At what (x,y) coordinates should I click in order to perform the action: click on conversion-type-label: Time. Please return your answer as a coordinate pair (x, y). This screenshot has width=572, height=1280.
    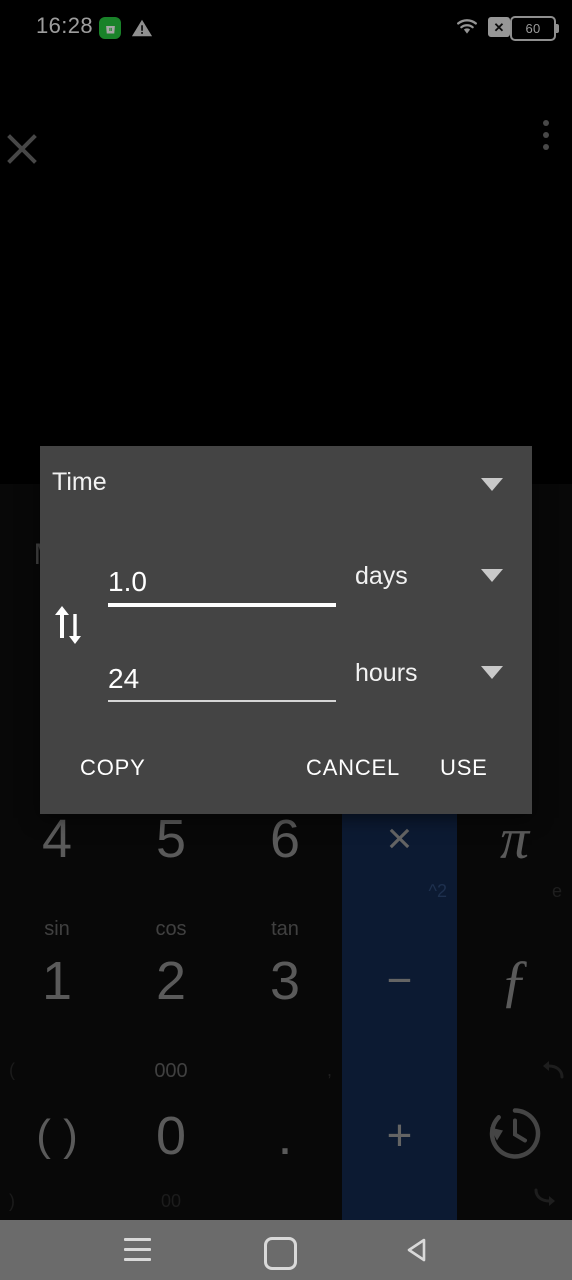
    Looking at the image, I should click on (79, 482).